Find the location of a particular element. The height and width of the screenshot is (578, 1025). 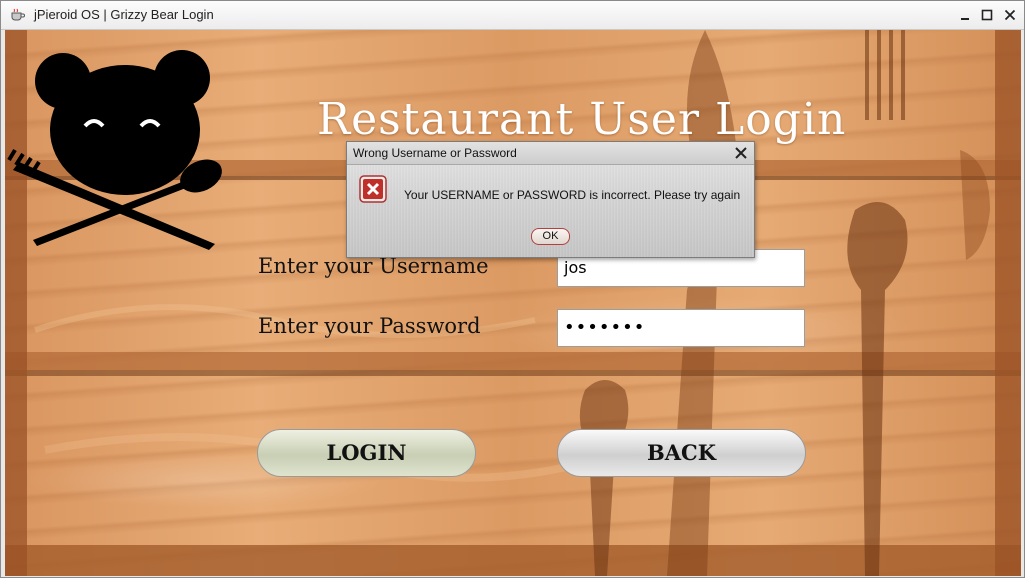

password-label: Enter your Password is located at coordinates (369, 326).